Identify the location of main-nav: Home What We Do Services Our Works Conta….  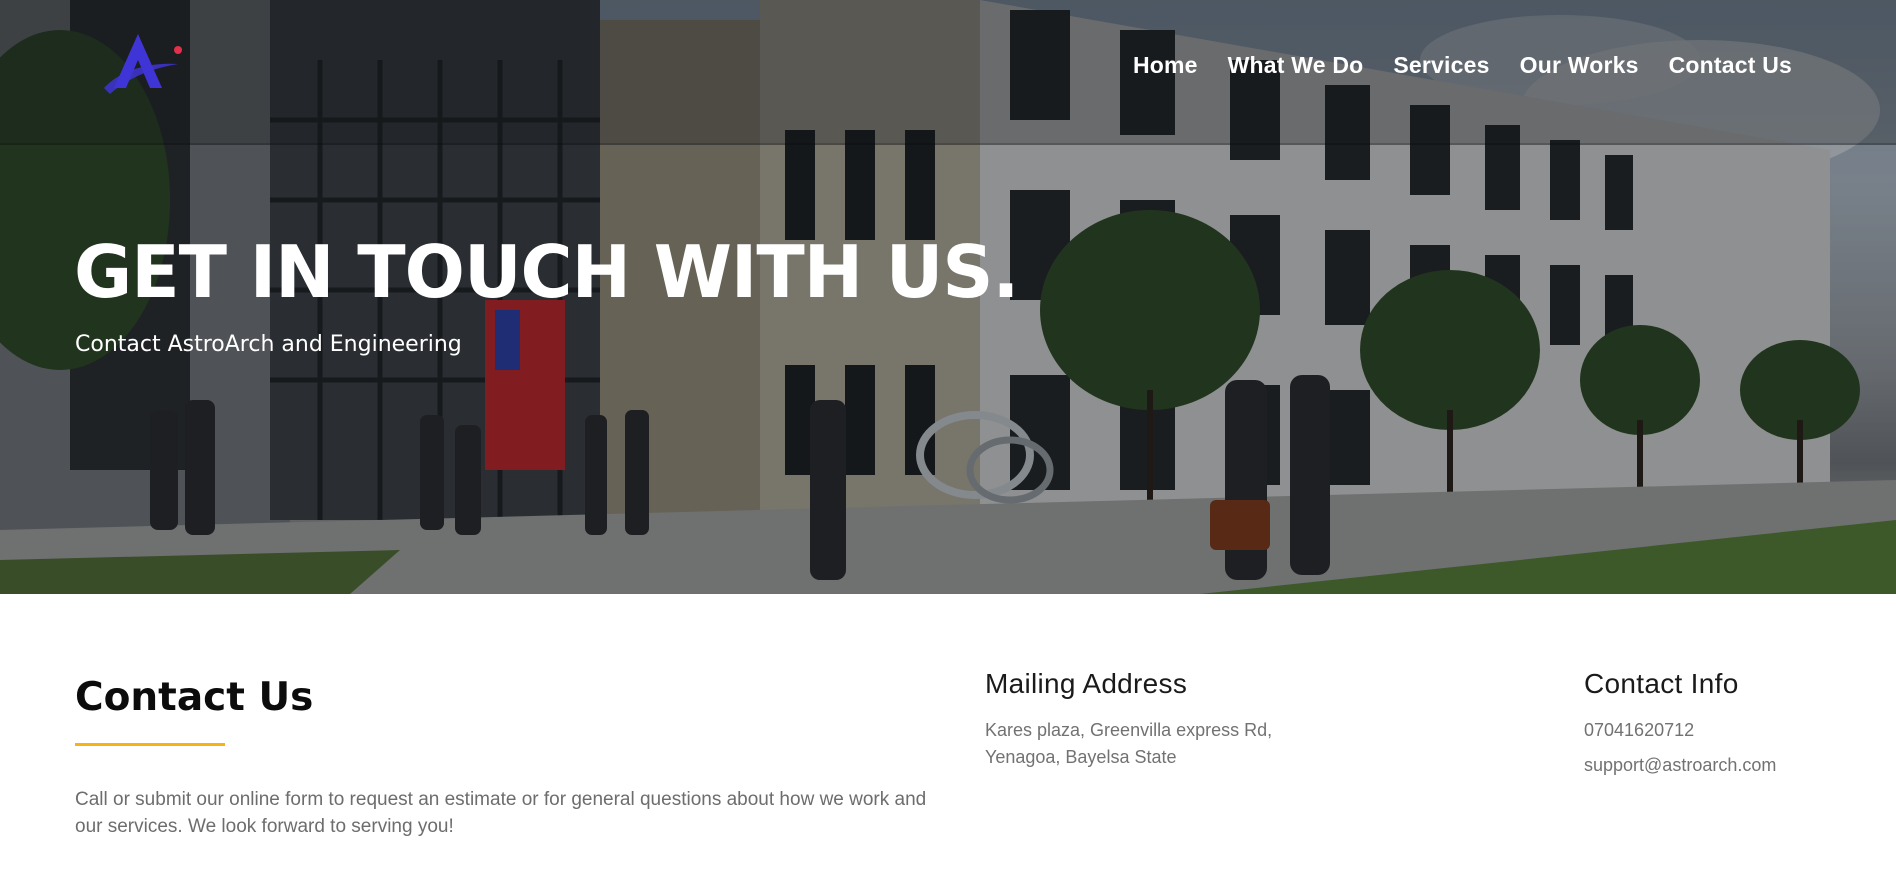
(1462, 65).